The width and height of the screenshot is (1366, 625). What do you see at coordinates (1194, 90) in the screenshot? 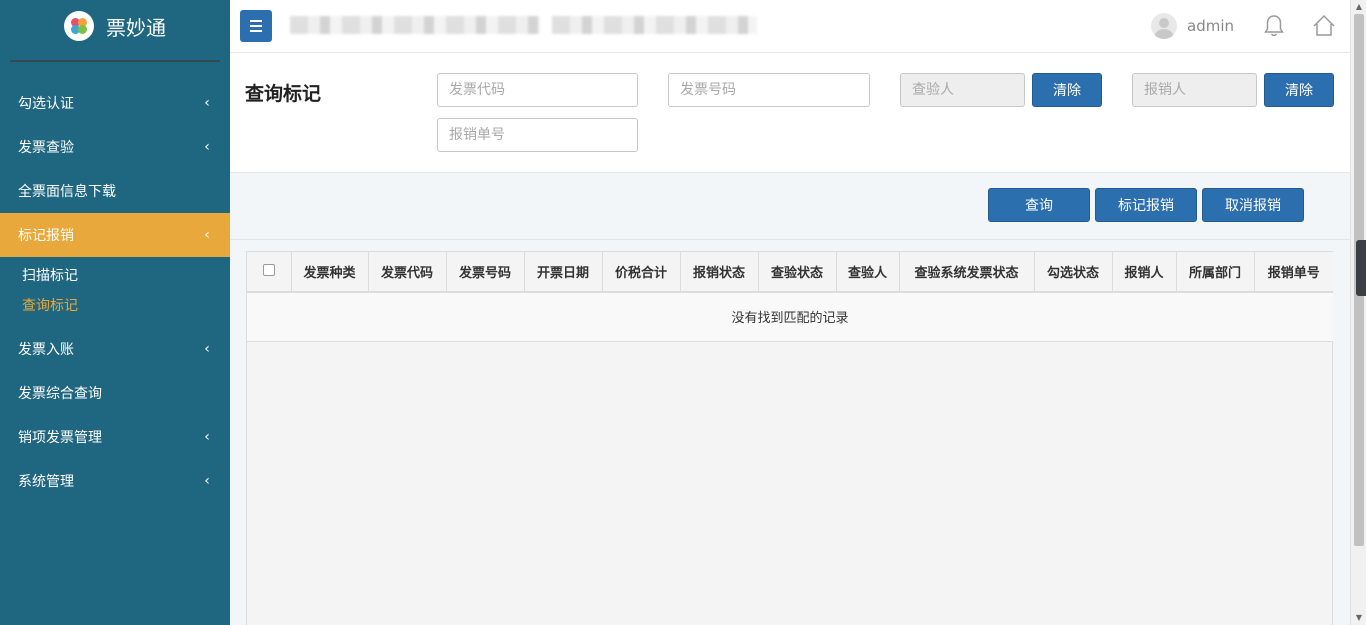
I see `reimburser-input` at bounding box center [1194, 90].